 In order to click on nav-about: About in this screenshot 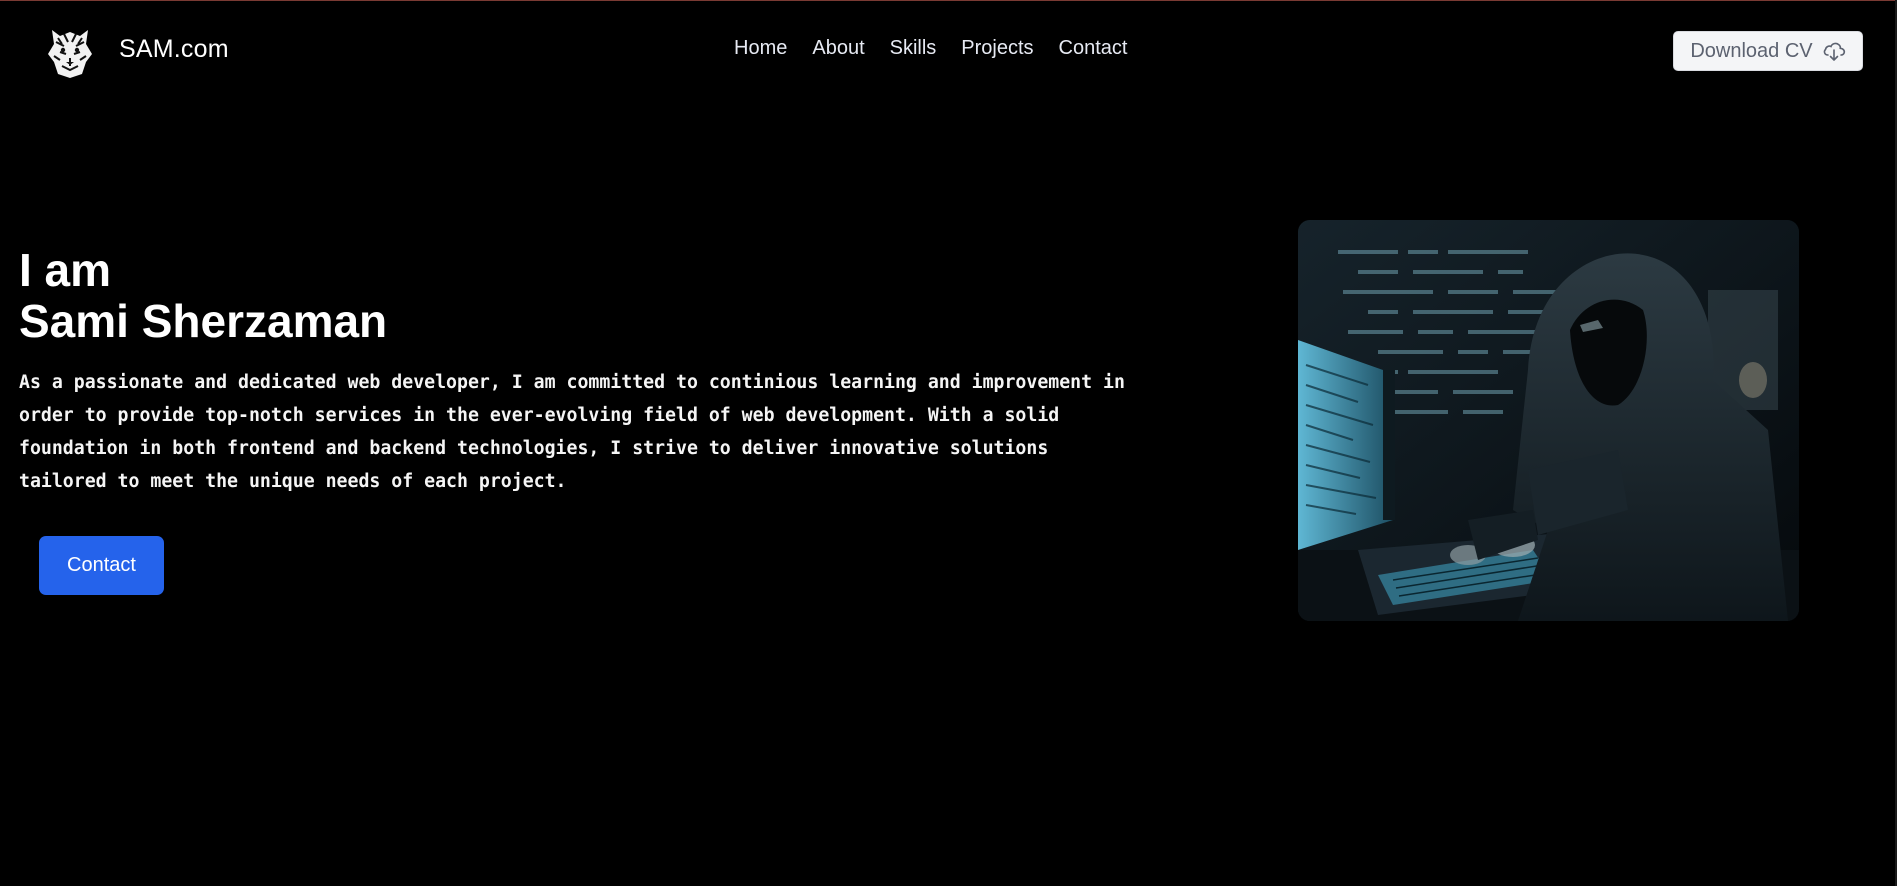, I will do `click(838, 48)`.